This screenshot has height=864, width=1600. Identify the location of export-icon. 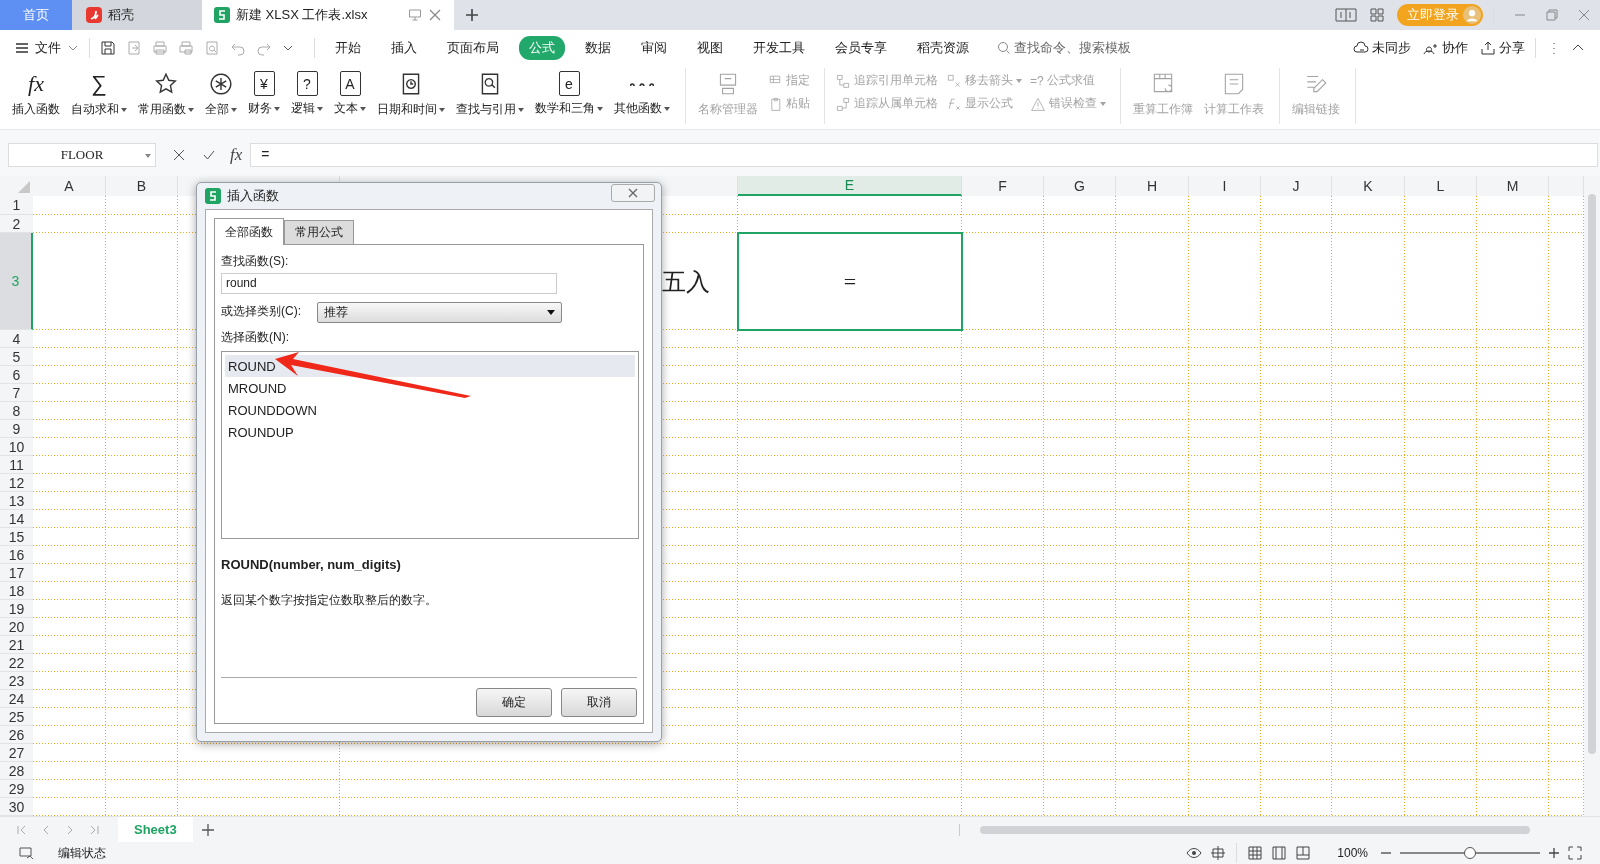
(134, 48).